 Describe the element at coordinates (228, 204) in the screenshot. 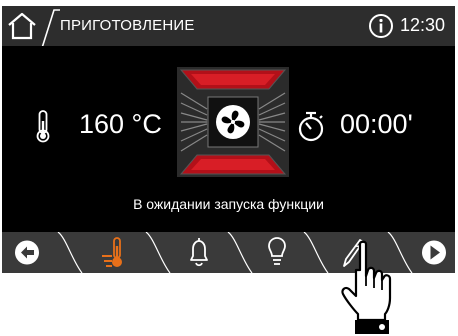

I see `status-message: В ожидании запуска функции` at that location.